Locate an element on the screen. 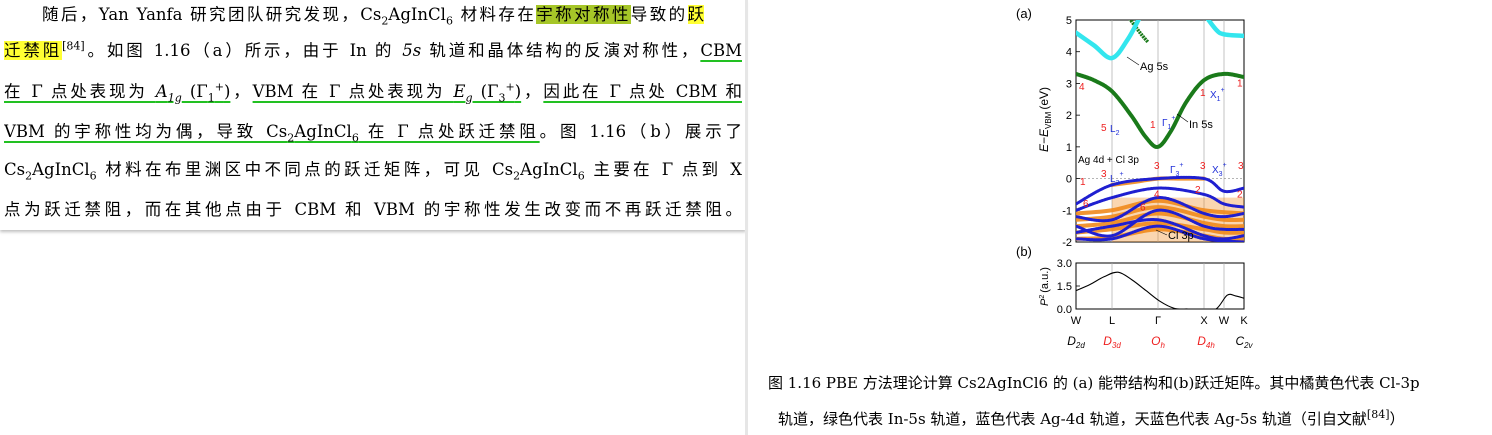 This screenshot has width=1492, height=435. citation: [84] is located at coordinates (73, 46).